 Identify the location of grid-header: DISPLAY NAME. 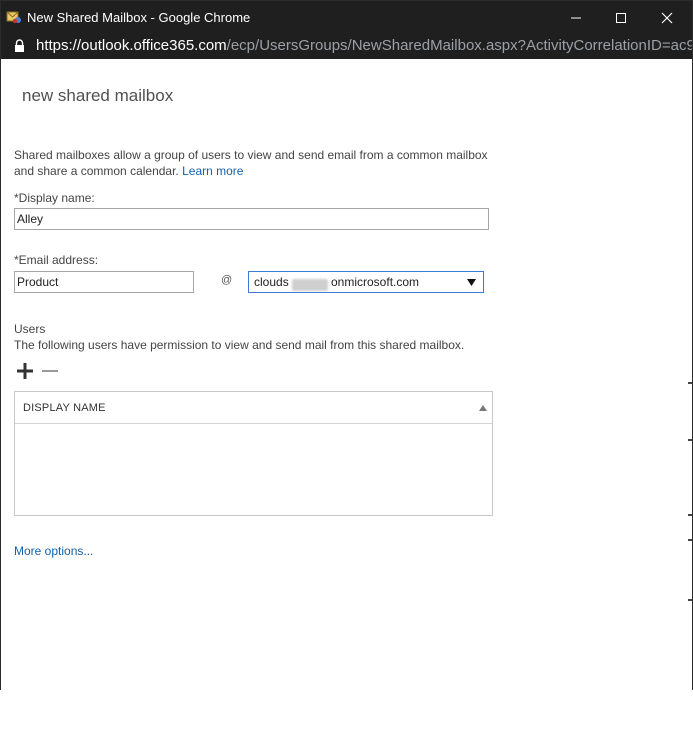
(253, 408).